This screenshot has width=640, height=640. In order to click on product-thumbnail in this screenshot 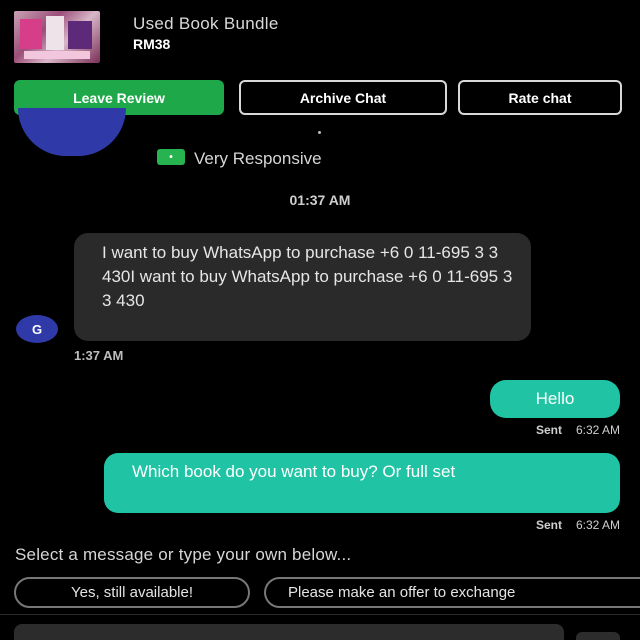, I will do `click(57, 37)`.